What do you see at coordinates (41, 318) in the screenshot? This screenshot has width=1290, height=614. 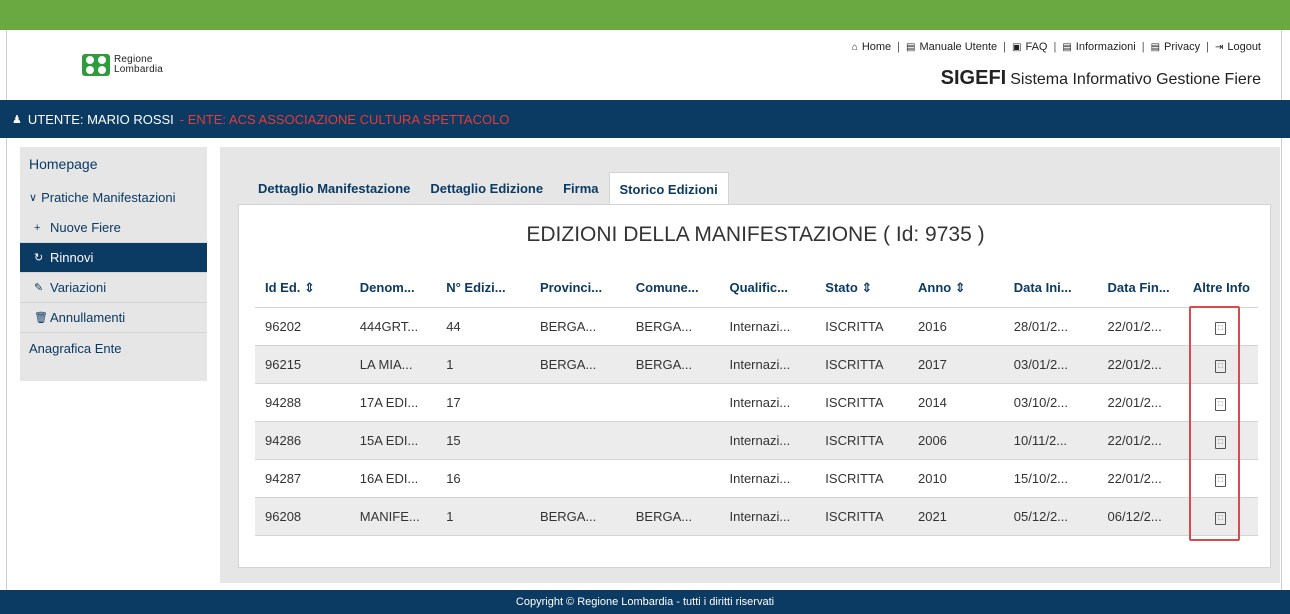 I see `trash-icon: 🗑` at bounding box center [41, 318].